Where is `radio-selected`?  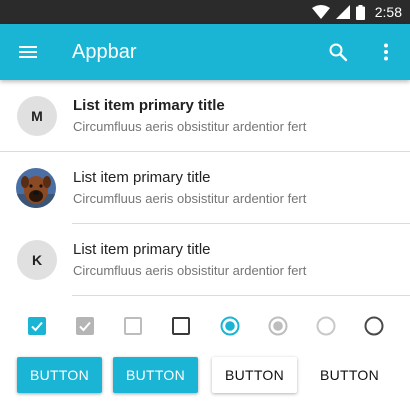 radio-selected is located at coordinates (230, 326).